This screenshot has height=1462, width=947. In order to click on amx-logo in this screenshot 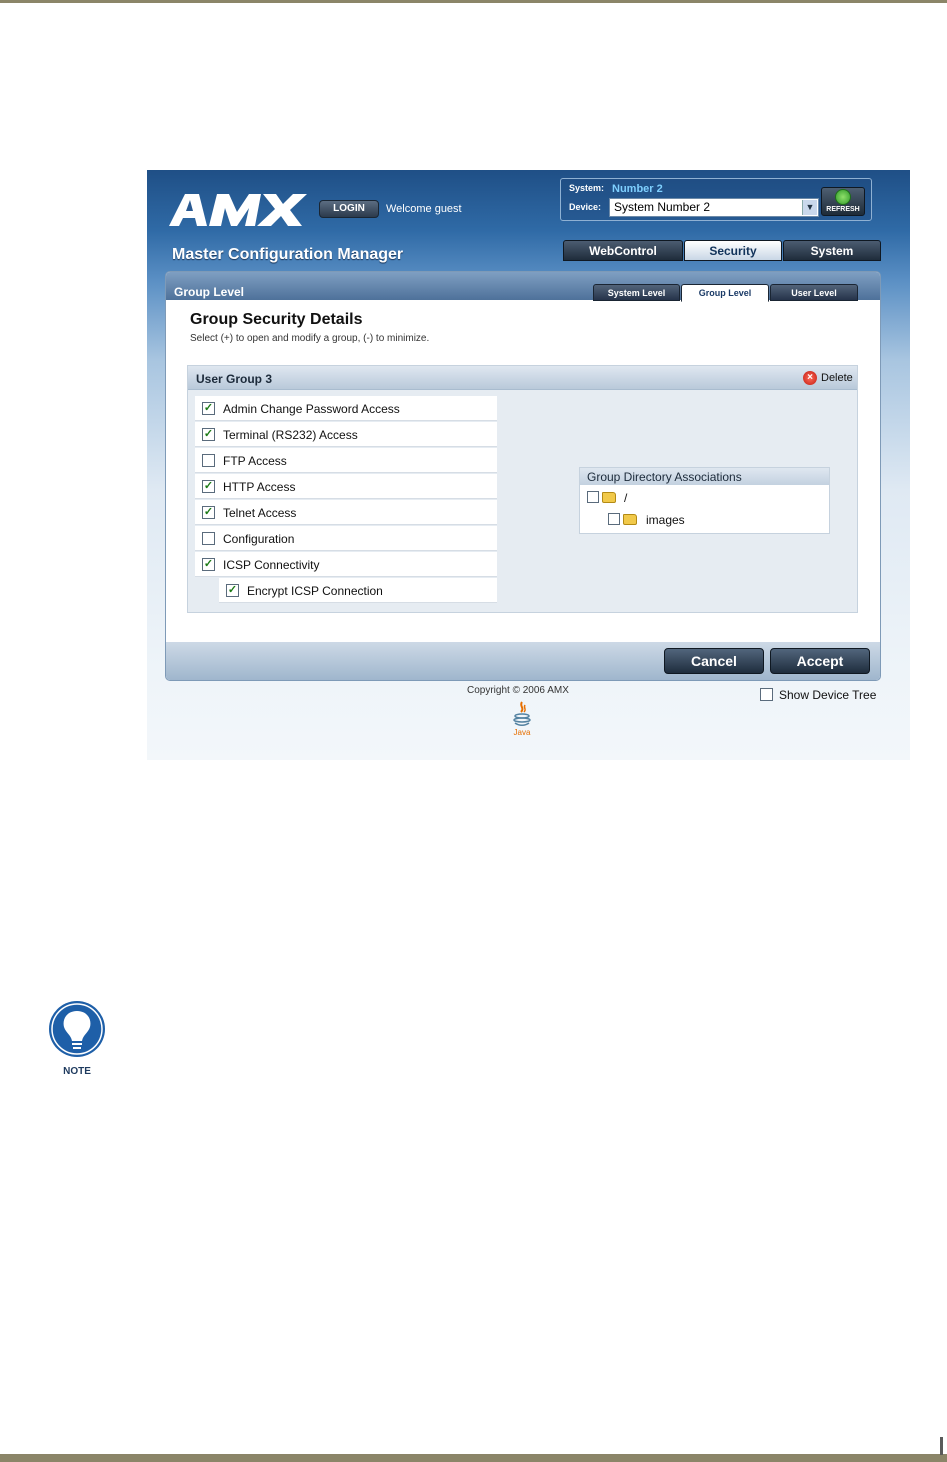, I will do `click(238, 210)`.